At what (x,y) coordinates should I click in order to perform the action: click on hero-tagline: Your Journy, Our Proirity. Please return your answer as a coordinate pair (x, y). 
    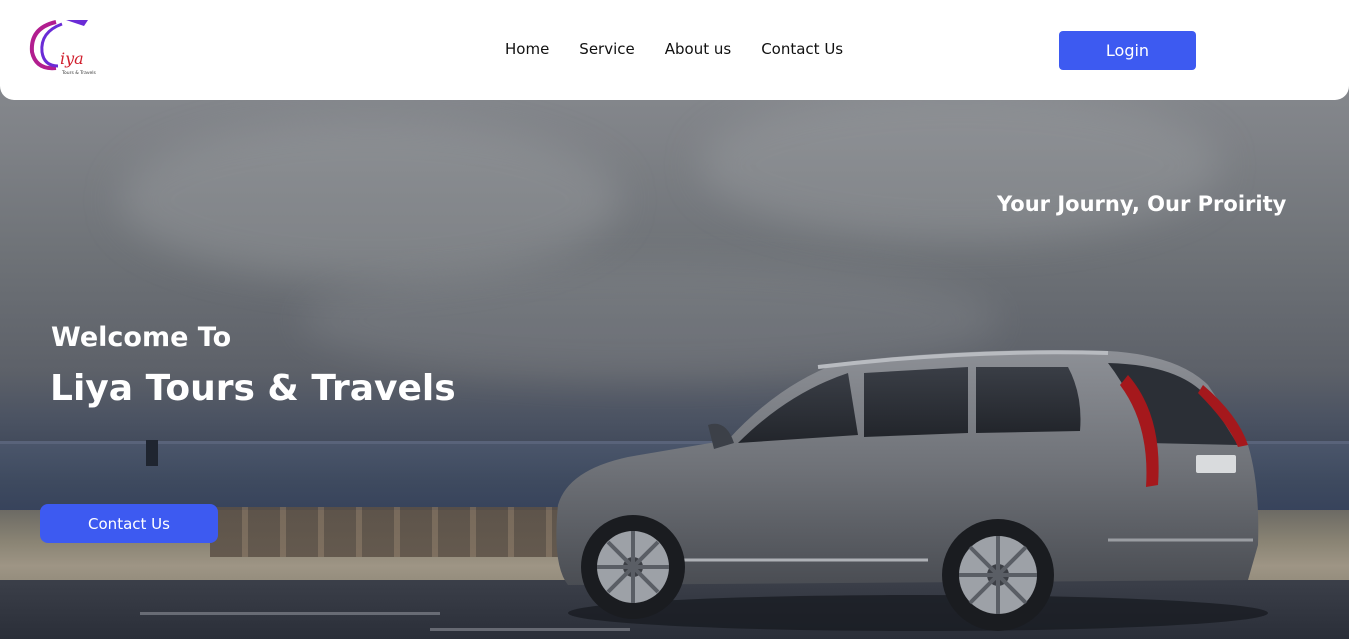
    Looking at the image, I should click on (1142, 204).